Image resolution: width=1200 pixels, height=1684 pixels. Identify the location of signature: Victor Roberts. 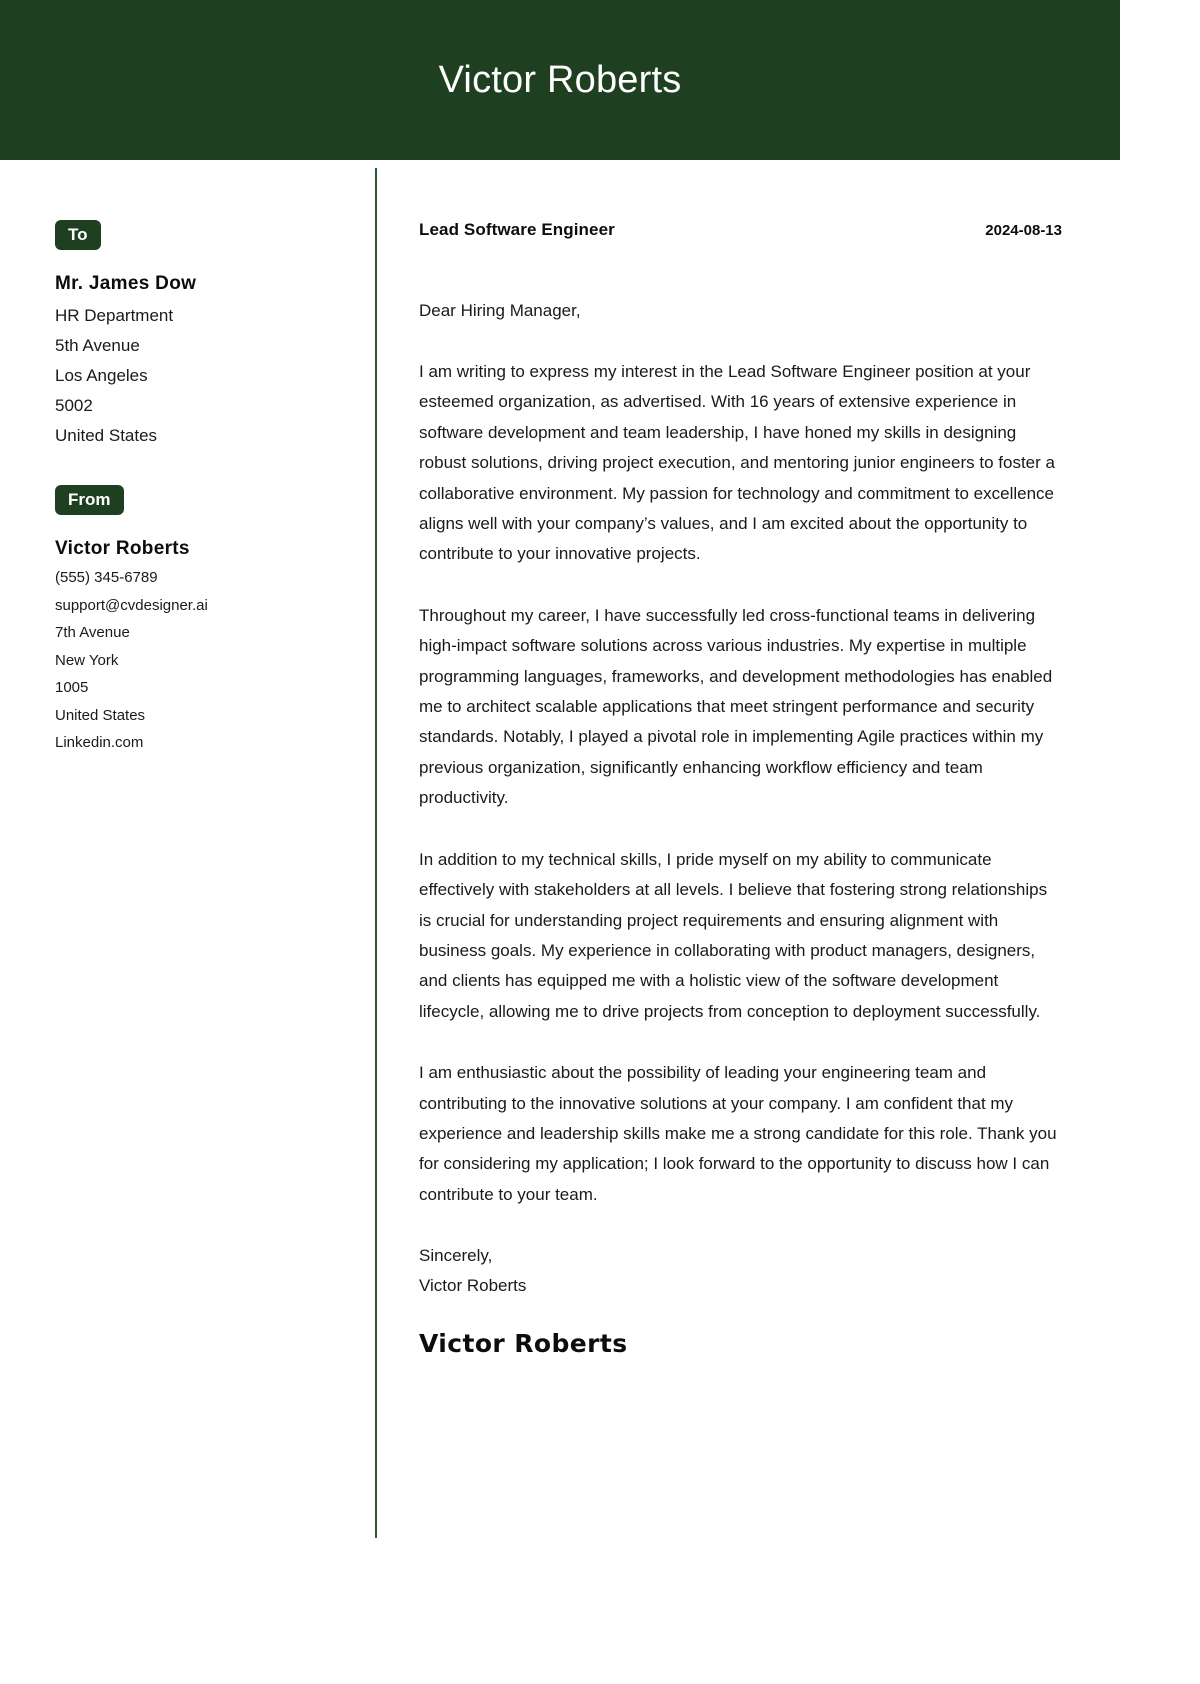
(523, 1344).